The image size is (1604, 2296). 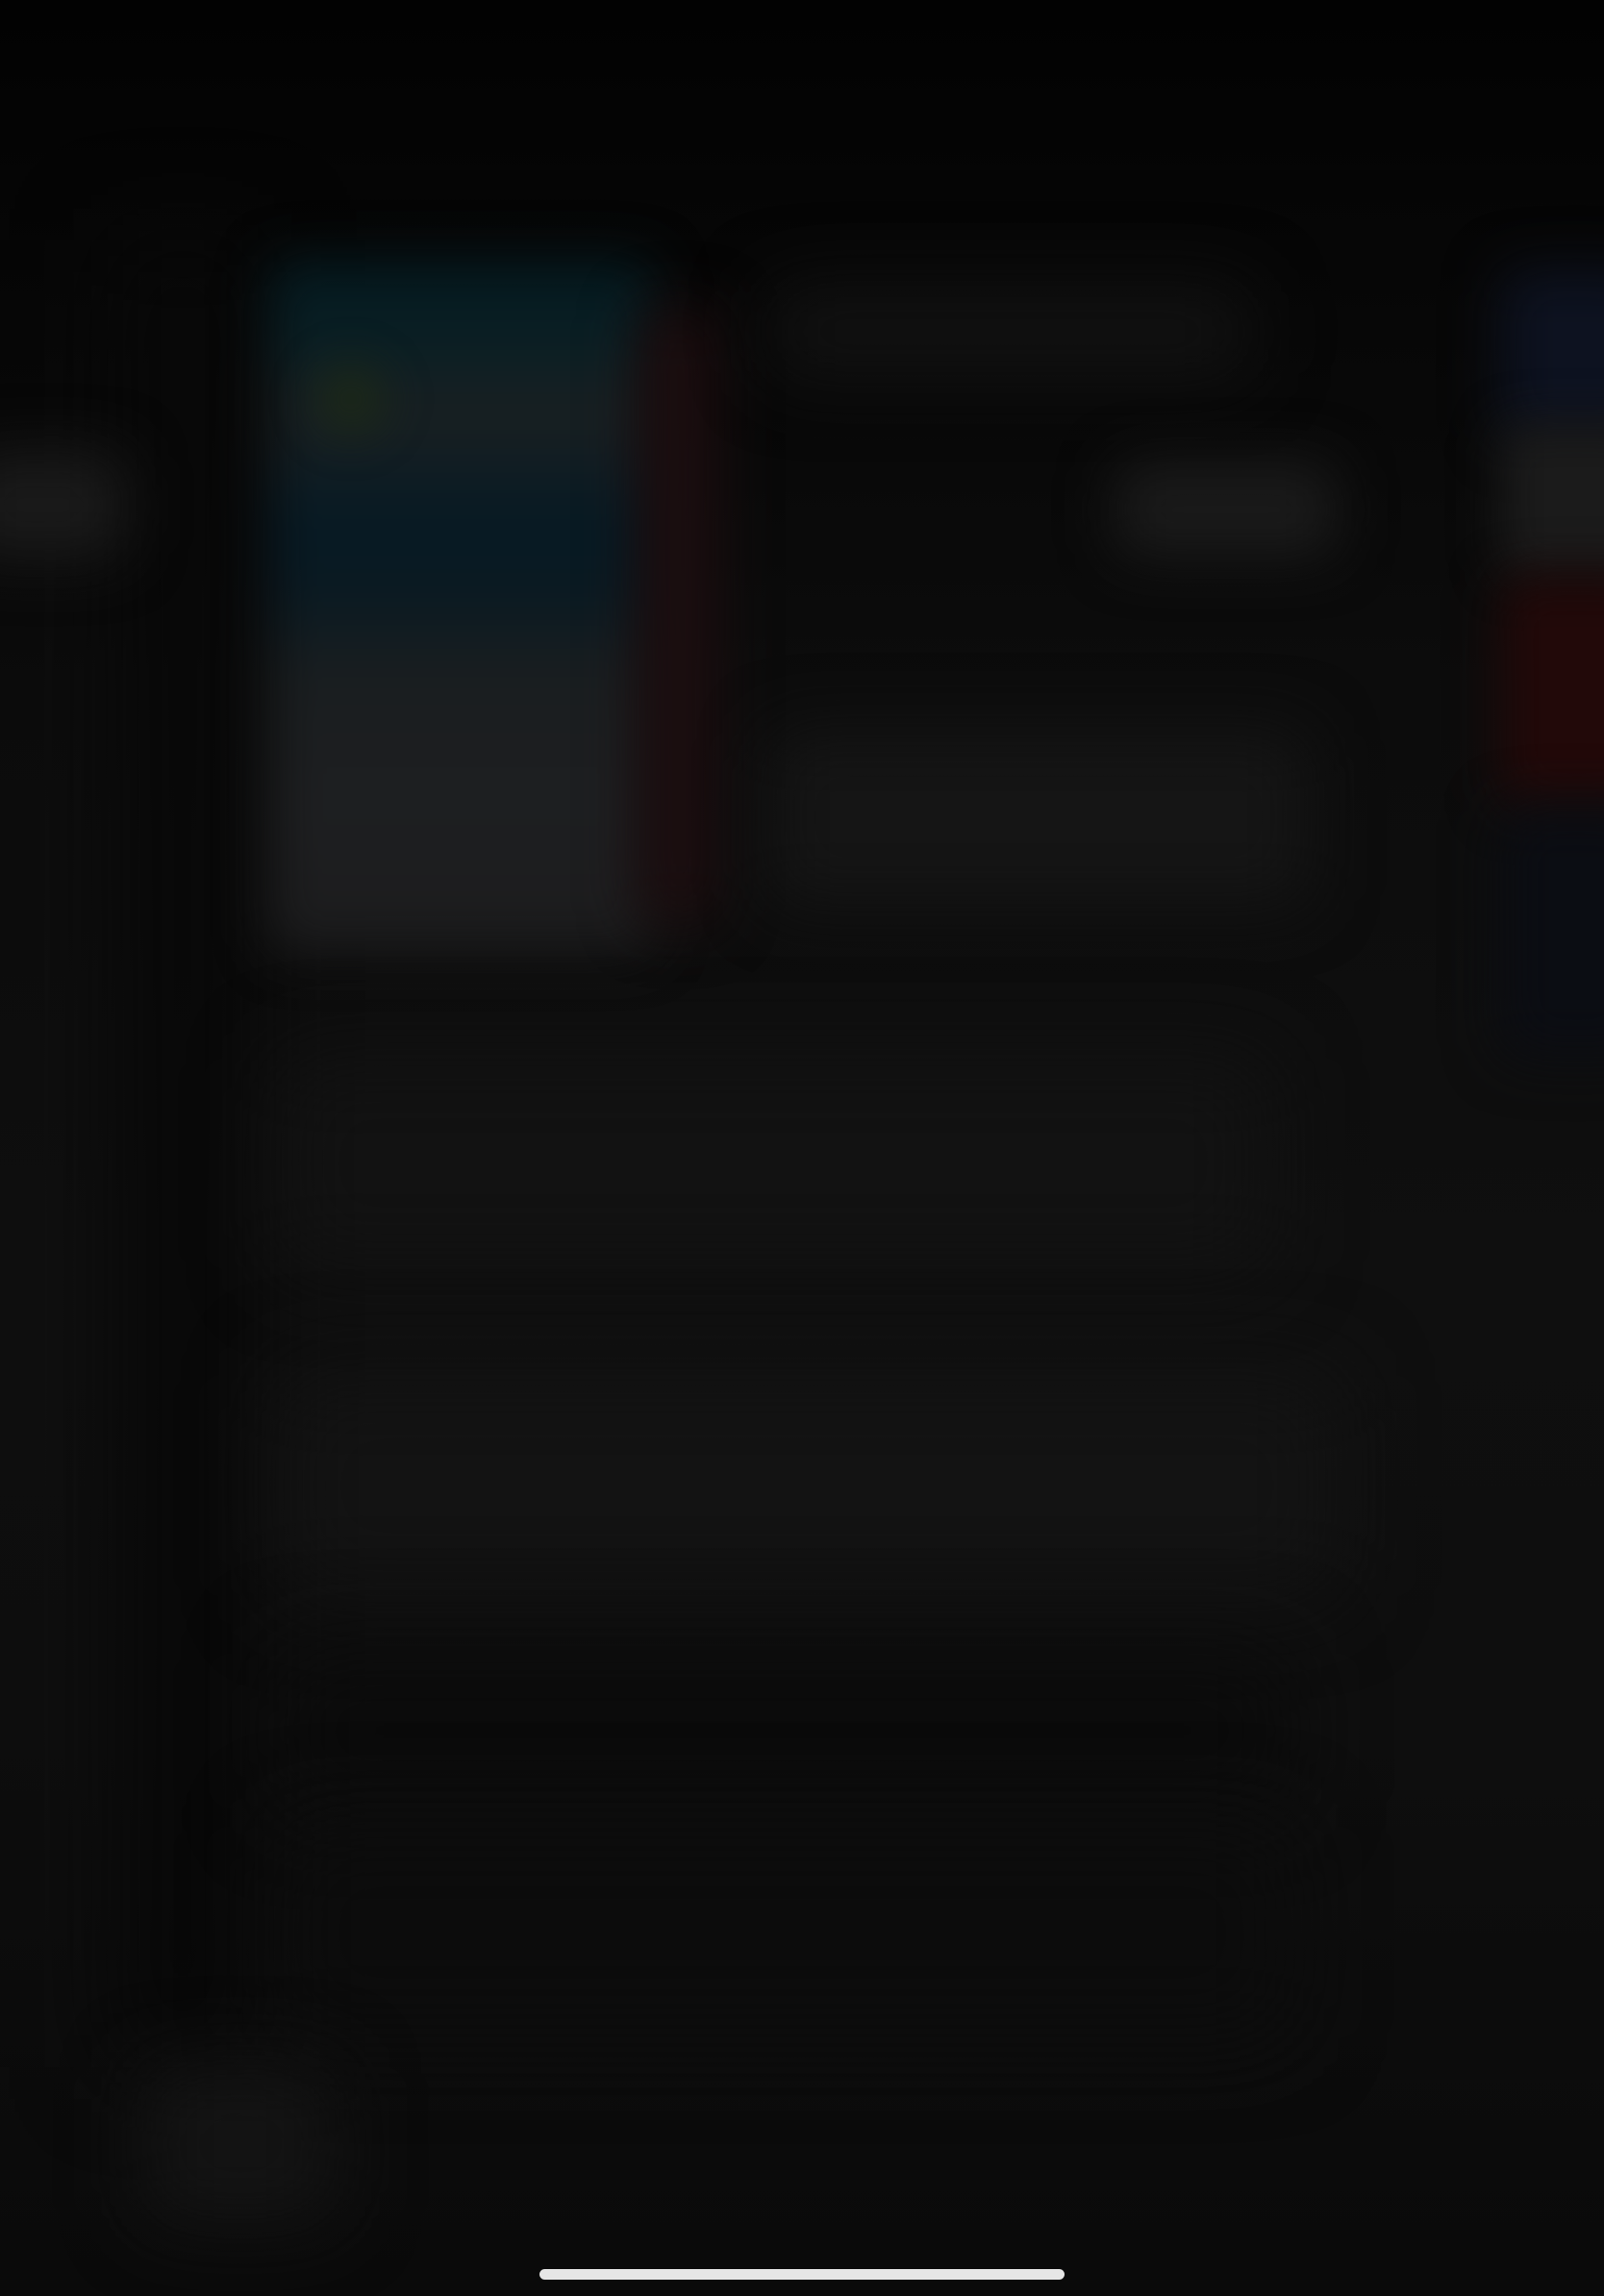 I want to click on blurred-left-edge-card, so click(x=62, y=505).